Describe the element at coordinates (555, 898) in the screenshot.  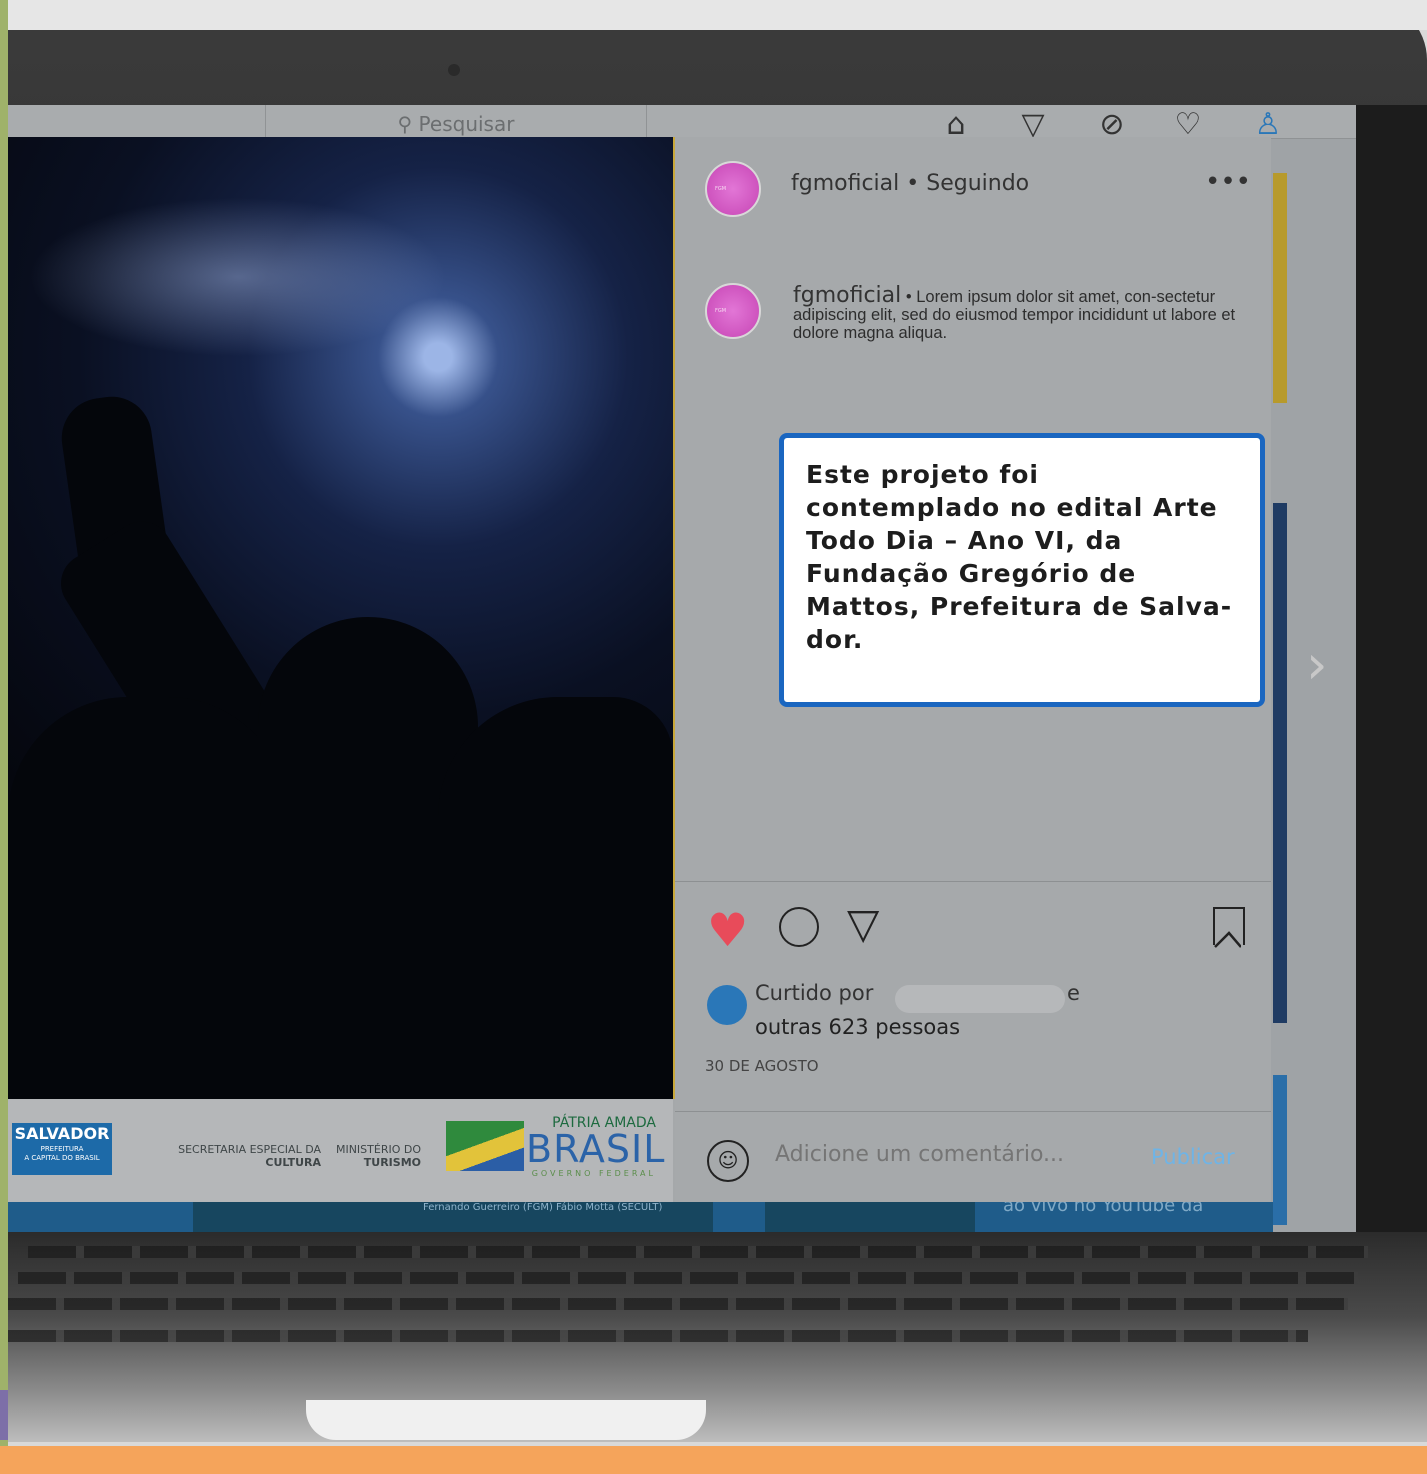
I see `crowd-person-right` at that location.